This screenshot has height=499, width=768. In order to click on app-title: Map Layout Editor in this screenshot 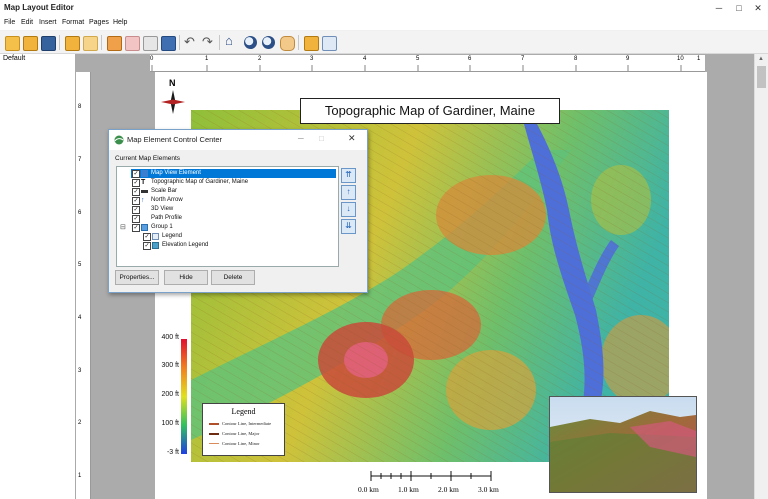, I will do `click(39, 7)`.